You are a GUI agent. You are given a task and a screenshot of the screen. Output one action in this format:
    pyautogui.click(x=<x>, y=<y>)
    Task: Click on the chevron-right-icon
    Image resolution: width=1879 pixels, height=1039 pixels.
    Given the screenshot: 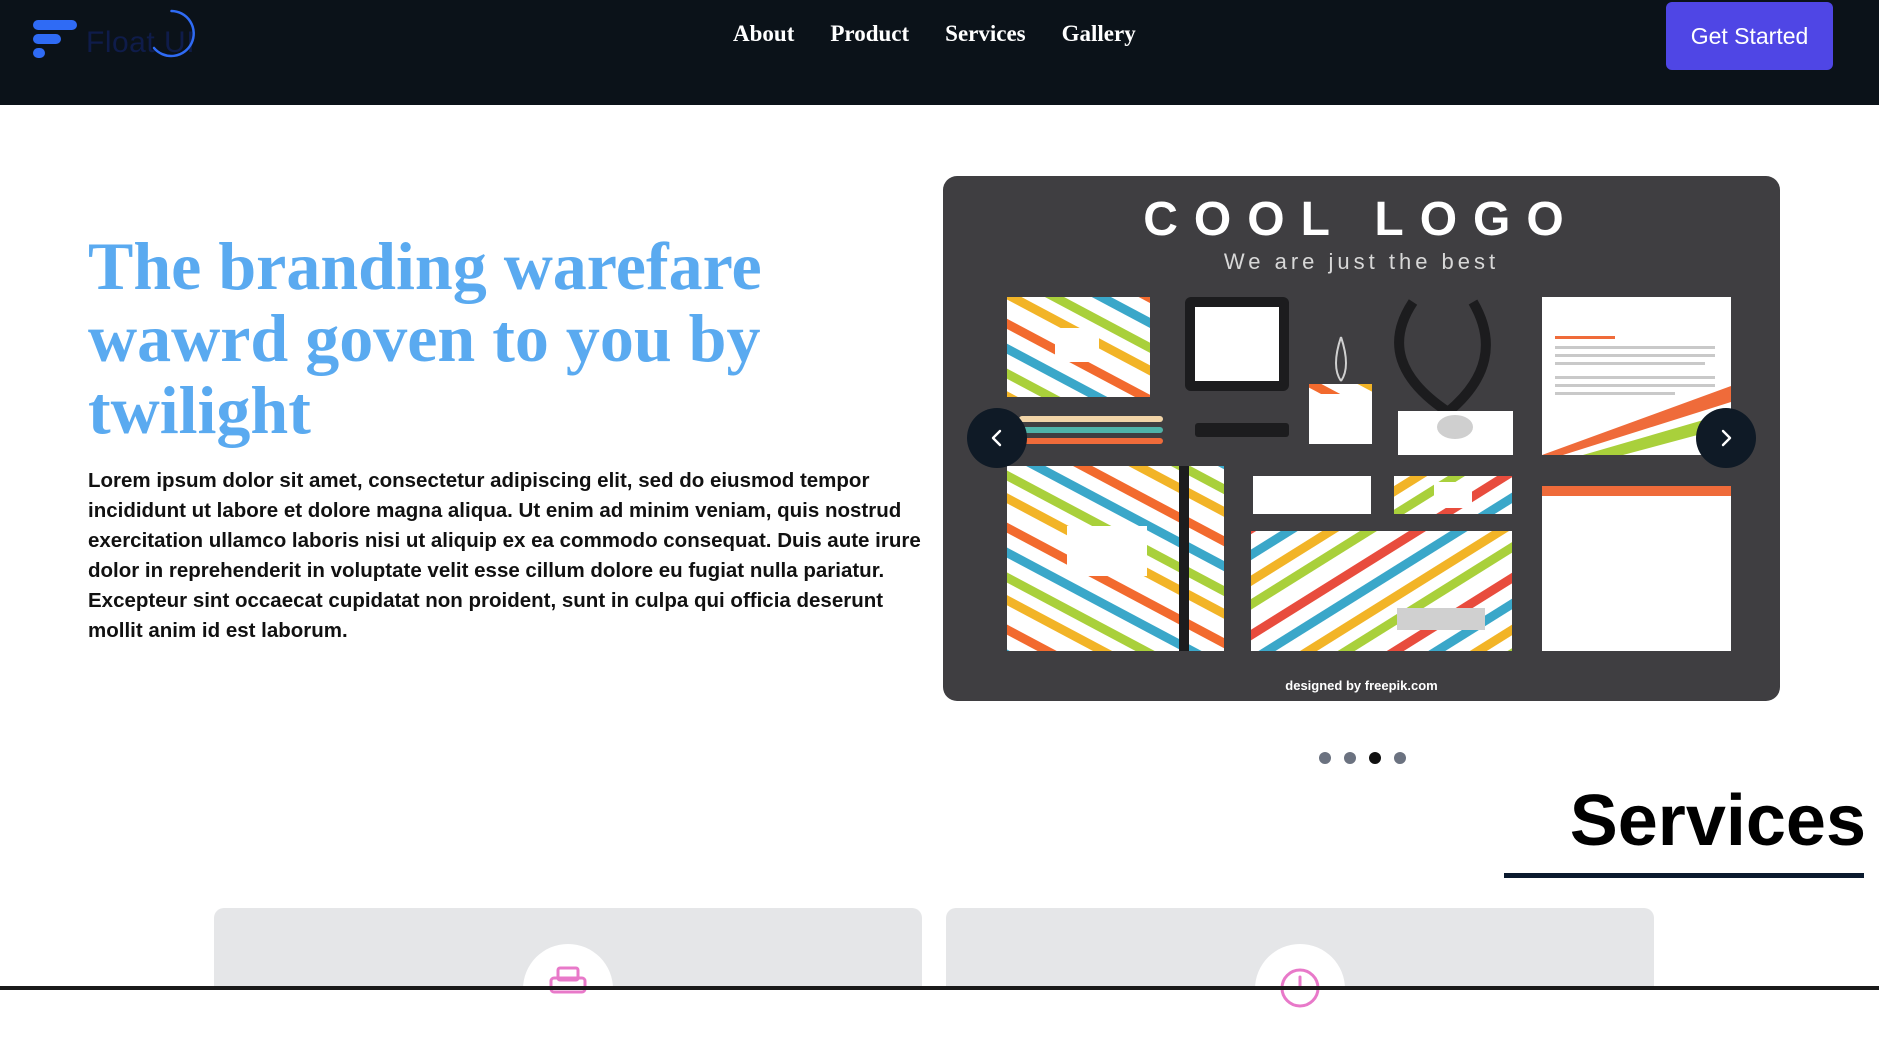 What is the action you would take?
    pyautogui.click(x=1726, y=438)
    